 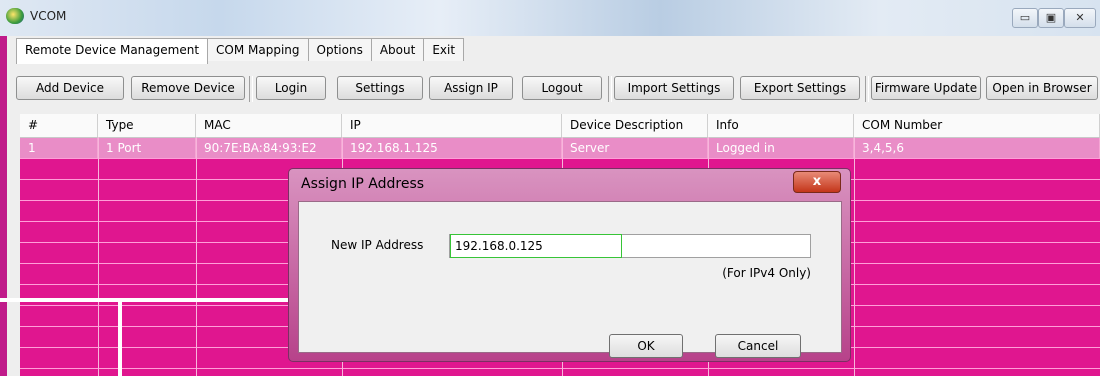 What do you see at coordinates (377, 245) in the screenshot?
I see `new-ip-label: New IP Address` at bounding box center [377, 245].